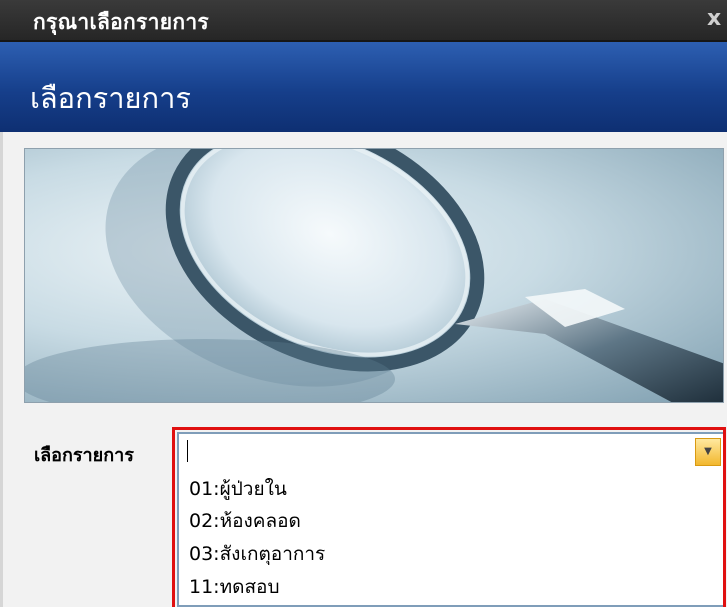 The width and height of the screenshot is (727, 607). What do you see at coordinates (717, 18) in the screenshot?
I see `close-icon: x` at bounding box center [717, 18].